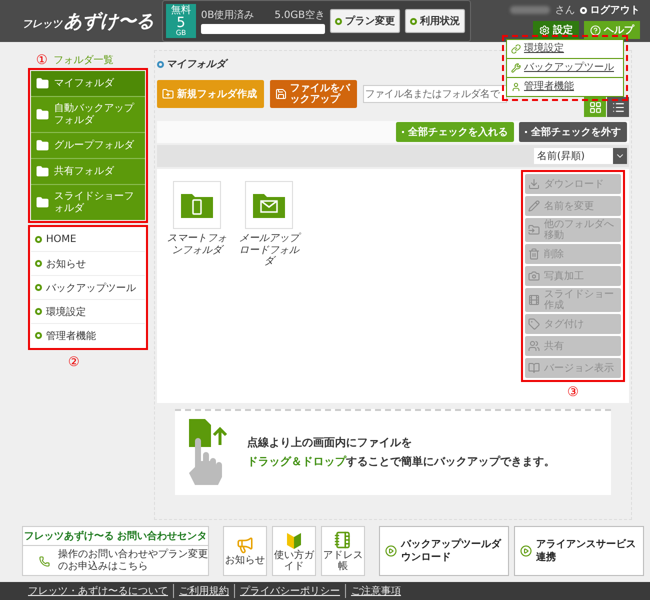 The height and width of the screenshot is (600, 650). What do you see at coordinates (565, 68) in the screenshot?
I see `dropdown-item: バックアップツール` at bounding box center [565, 68].